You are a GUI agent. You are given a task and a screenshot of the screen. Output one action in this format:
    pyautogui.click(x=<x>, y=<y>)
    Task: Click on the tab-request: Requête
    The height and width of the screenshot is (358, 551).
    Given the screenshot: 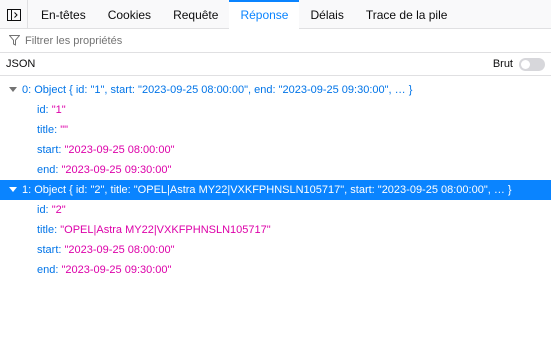 What is the action you would take?
    pyautogui.click(x=195, y=14)
    